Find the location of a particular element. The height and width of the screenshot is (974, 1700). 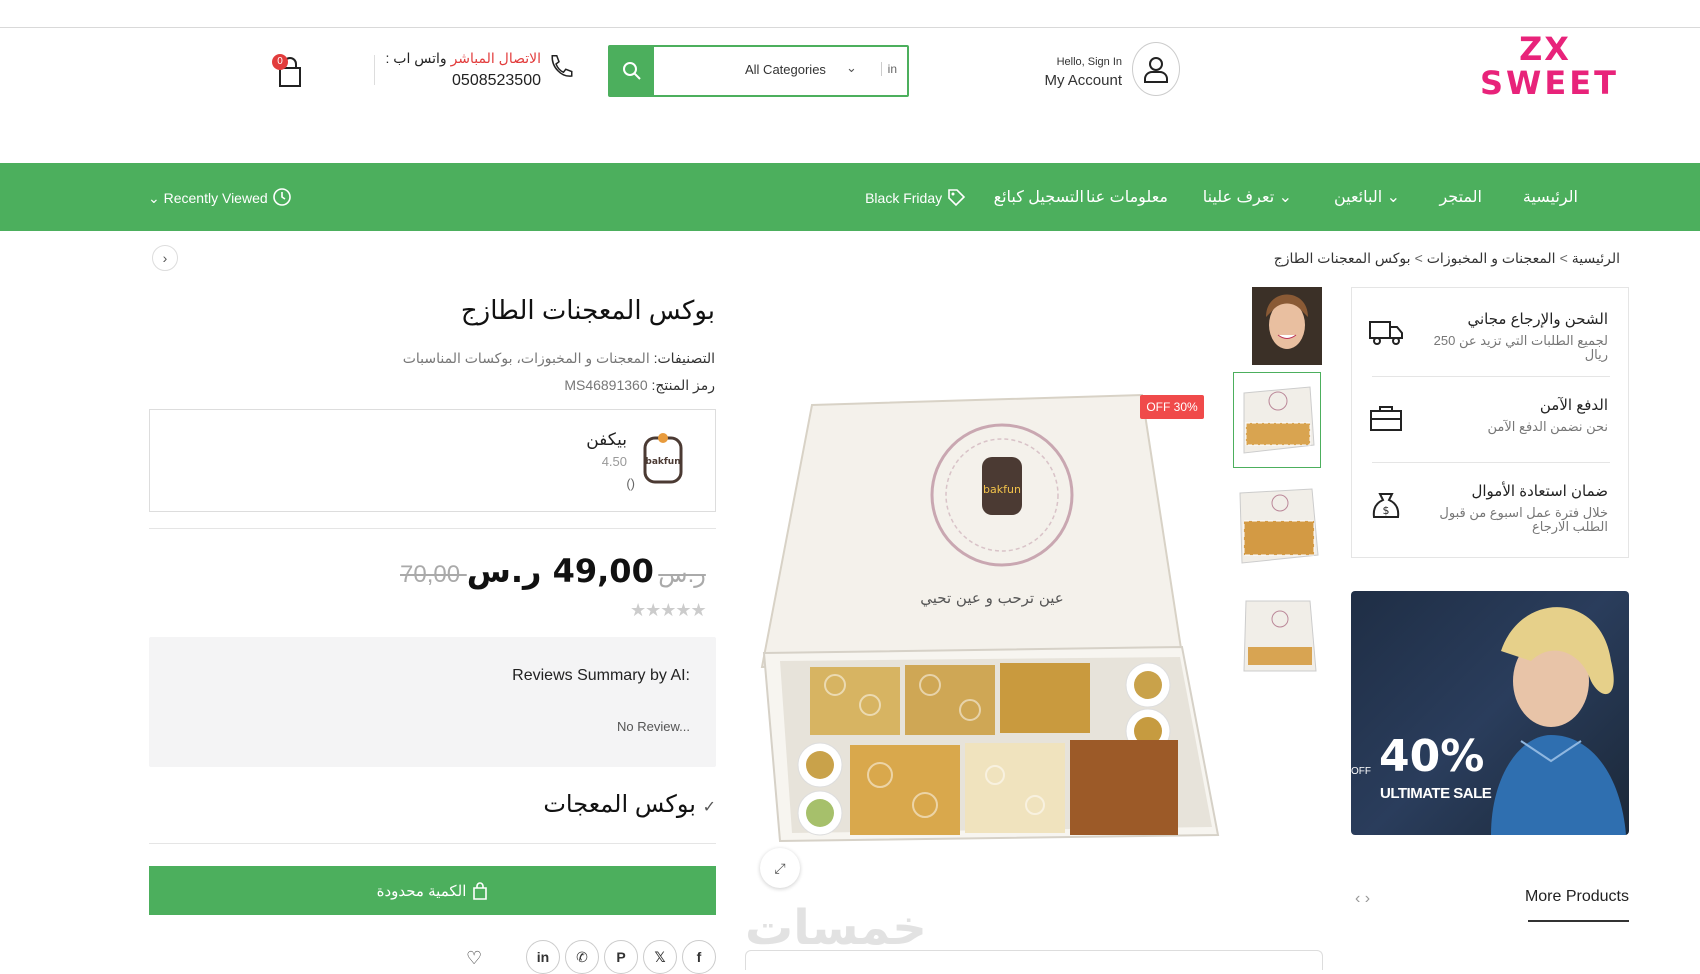

product-title: بوكس المعجنات الطازج is located at coordinates (587, 310).